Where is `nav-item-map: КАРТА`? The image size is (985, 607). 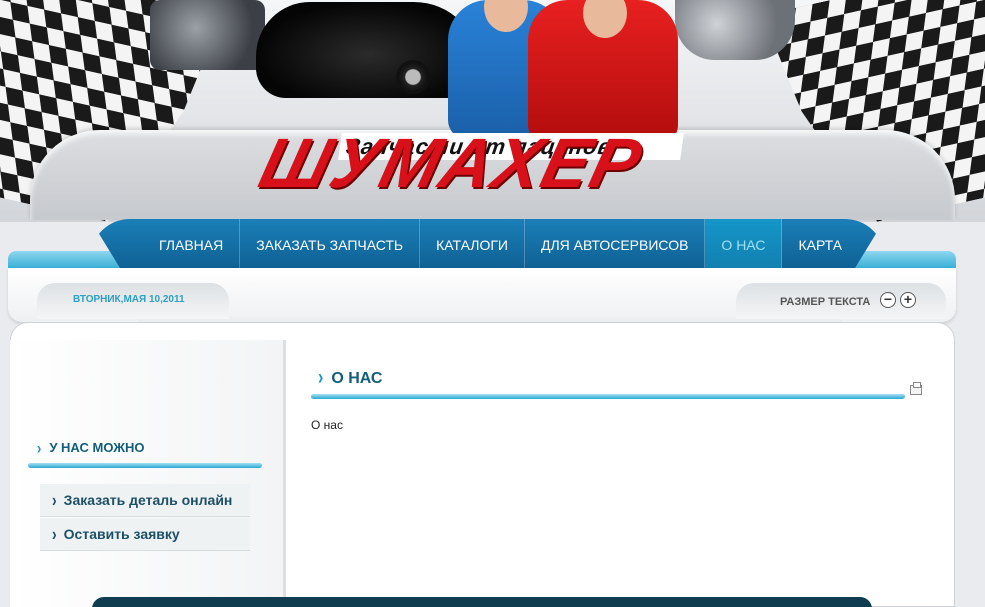 nav-item-map: КАРТА is located at coordinates (820, 245).